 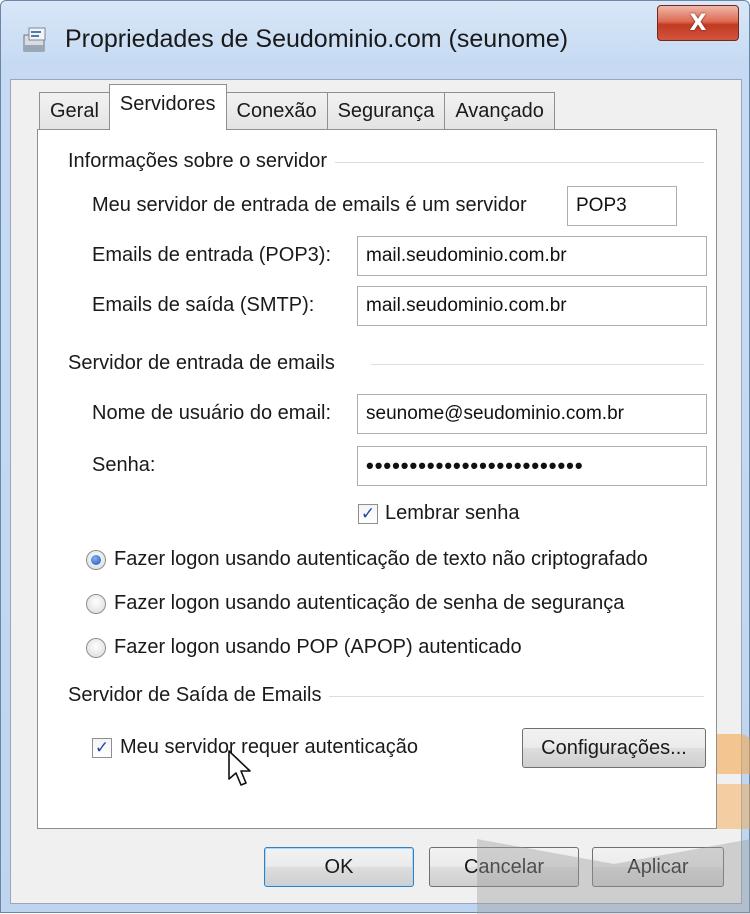 What do you see at coordinates (34, 39) in the screenshot?
I see `mail-properties-icon` at bounding box center [34, 39].